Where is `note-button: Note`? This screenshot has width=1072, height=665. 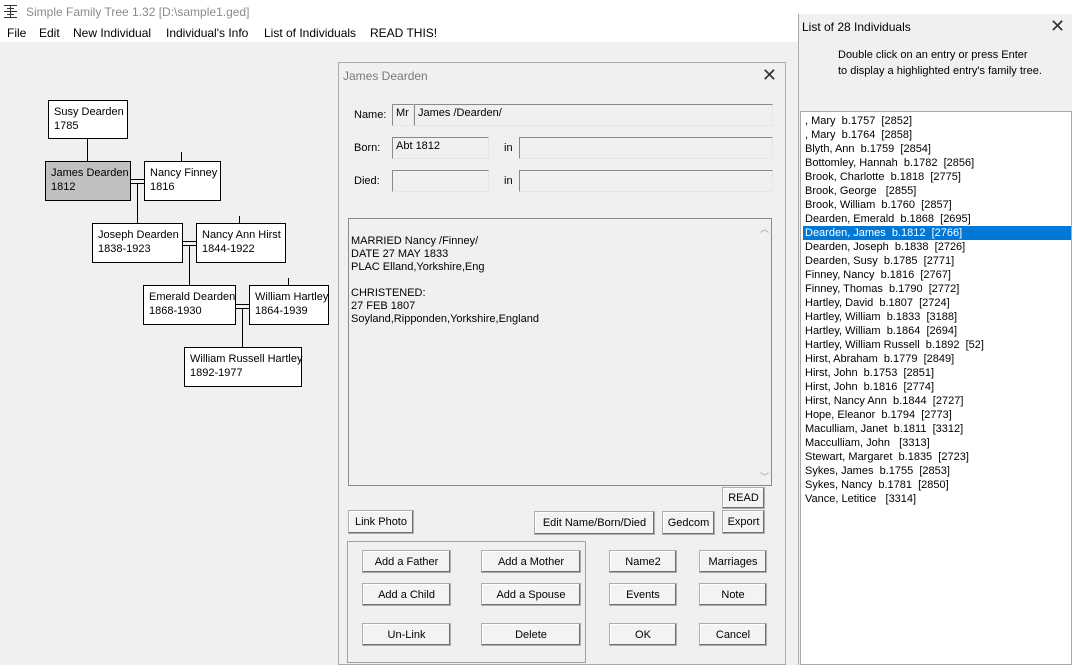
note-button: Note is located at coordinates (733, 594).